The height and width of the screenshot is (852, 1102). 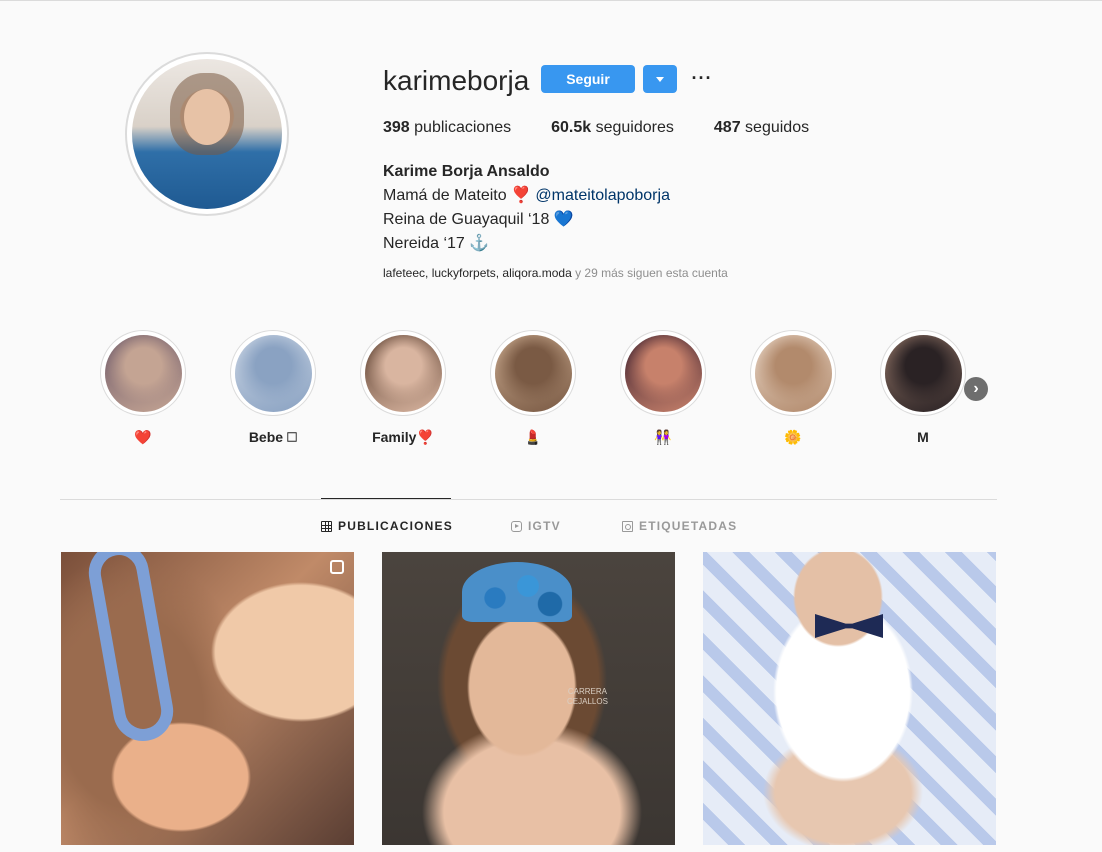 What do you see at coordinates (634, 127) in the screenshot?
I see `followers-label: seguidores` at bounding box center [634, 127].